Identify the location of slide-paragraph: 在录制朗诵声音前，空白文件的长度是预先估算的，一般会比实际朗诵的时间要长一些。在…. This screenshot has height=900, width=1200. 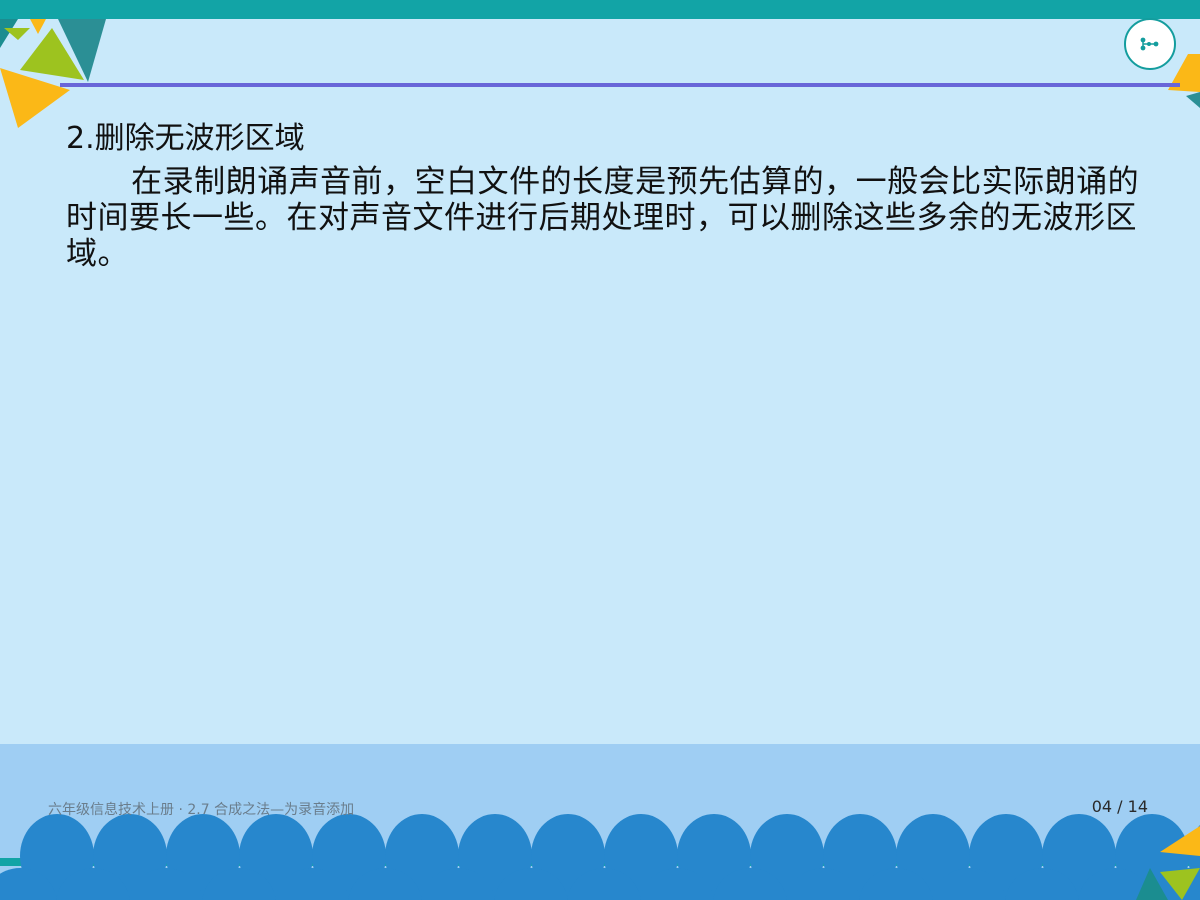
(603, 218).